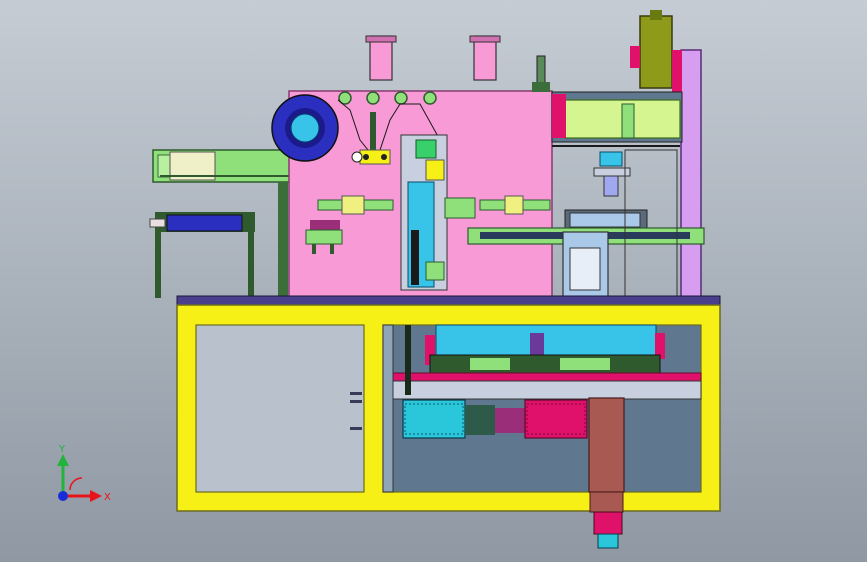 This screenshot has height=562, width=867. I want to click on x-axis-arrowhead, so click(96, 496).